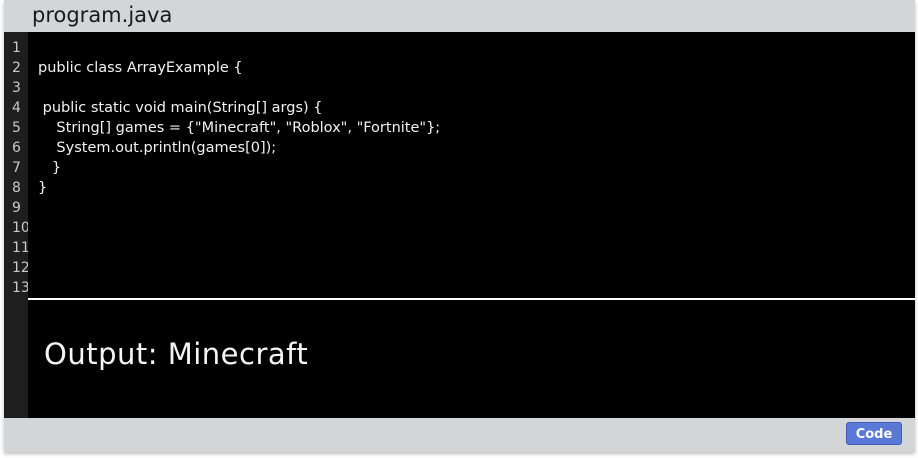  What do you see at coordinates (17, 225) in the screenshot?
I see `line-number-gutter: 1 2 3 4 5 6 7 8 9 10 11 12 13` at bounding box center [17, 225].